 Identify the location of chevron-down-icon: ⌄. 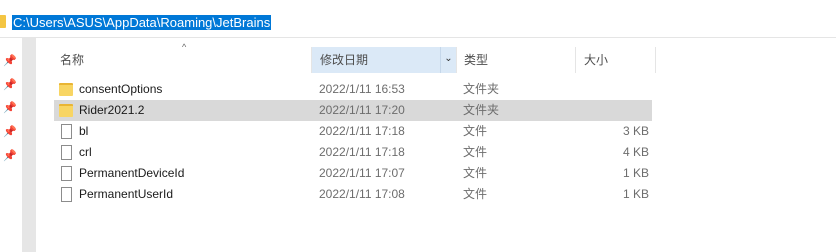
(448, 60).